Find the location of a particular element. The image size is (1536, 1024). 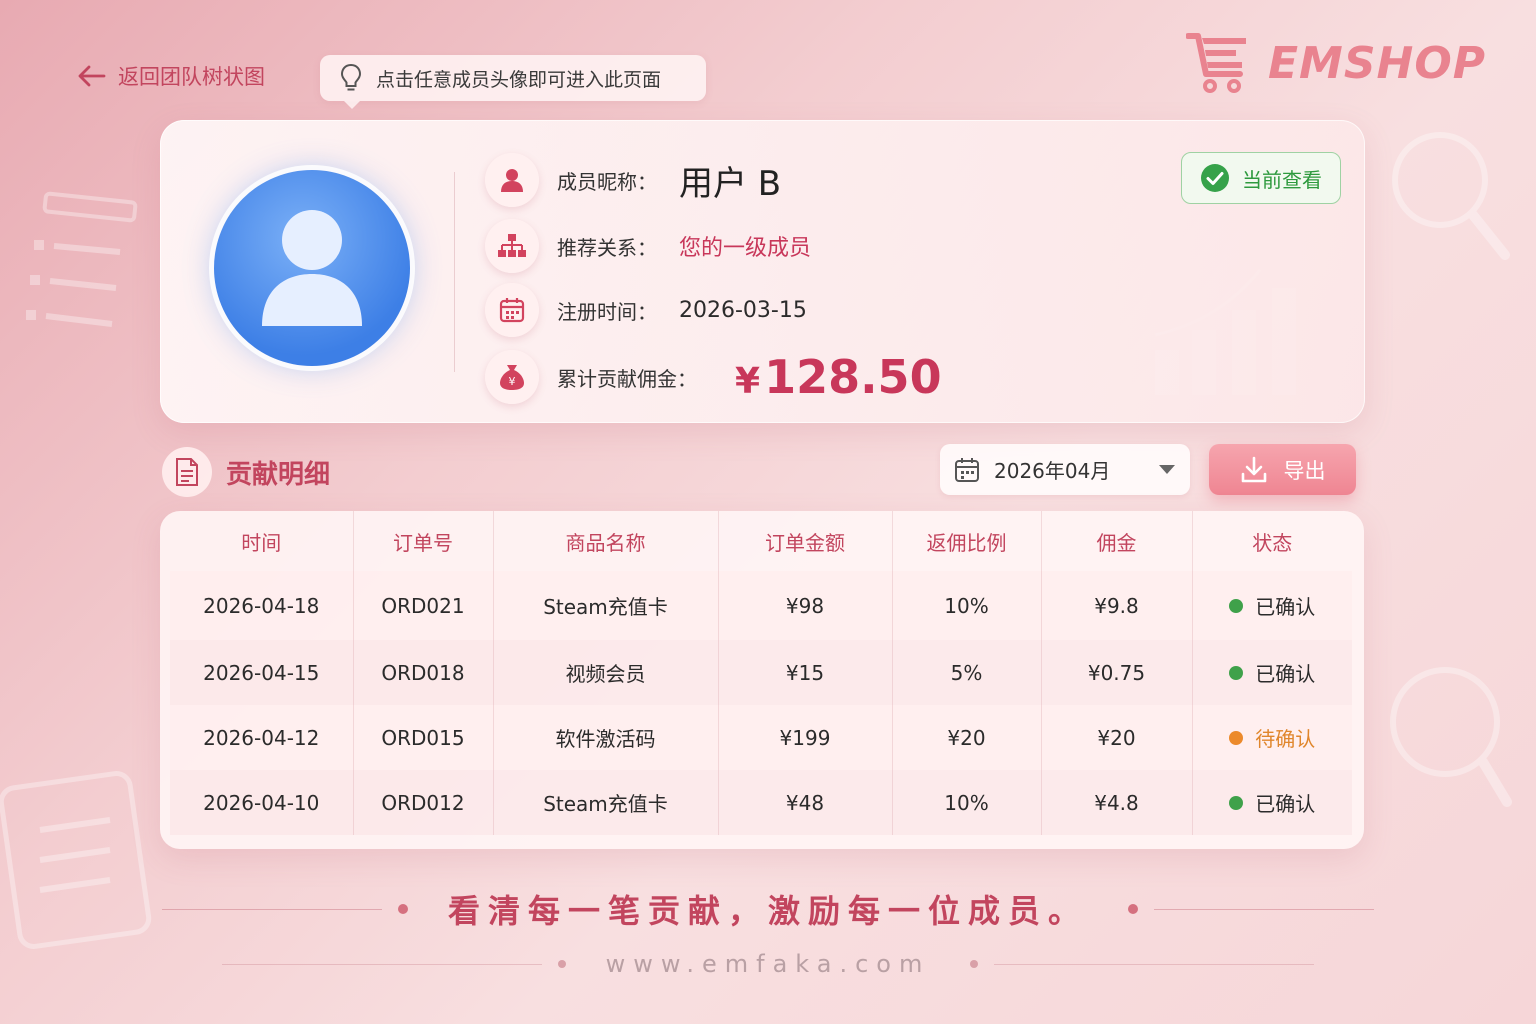

table-cell: ¥0.75 is located at coordinates (1117, 672).